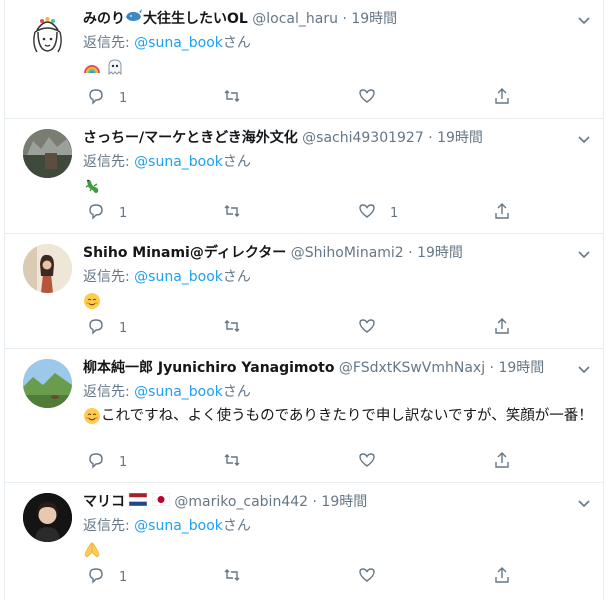  What do you see at coordinates (367, 577) in the screenshot?
I see `heart-icon` at bounding box center [367, 577].